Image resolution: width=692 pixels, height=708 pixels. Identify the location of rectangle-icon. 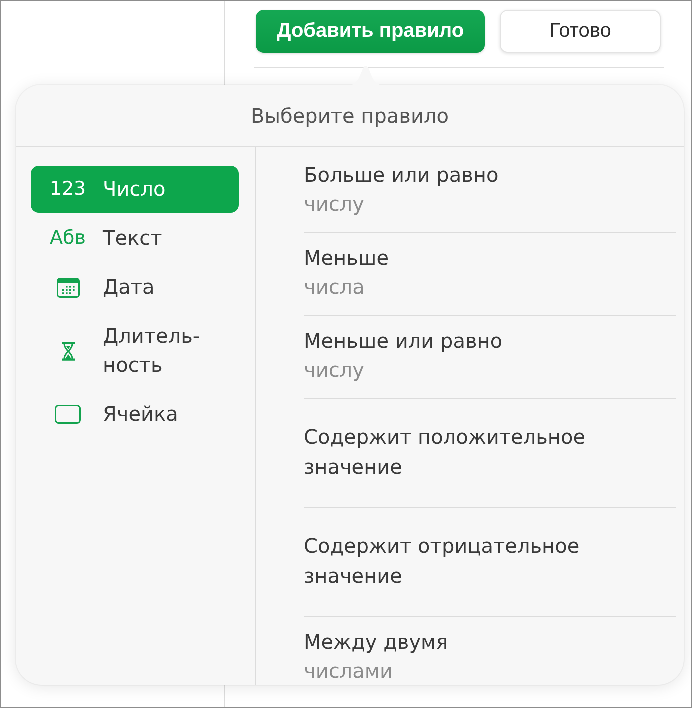
(68, 414).